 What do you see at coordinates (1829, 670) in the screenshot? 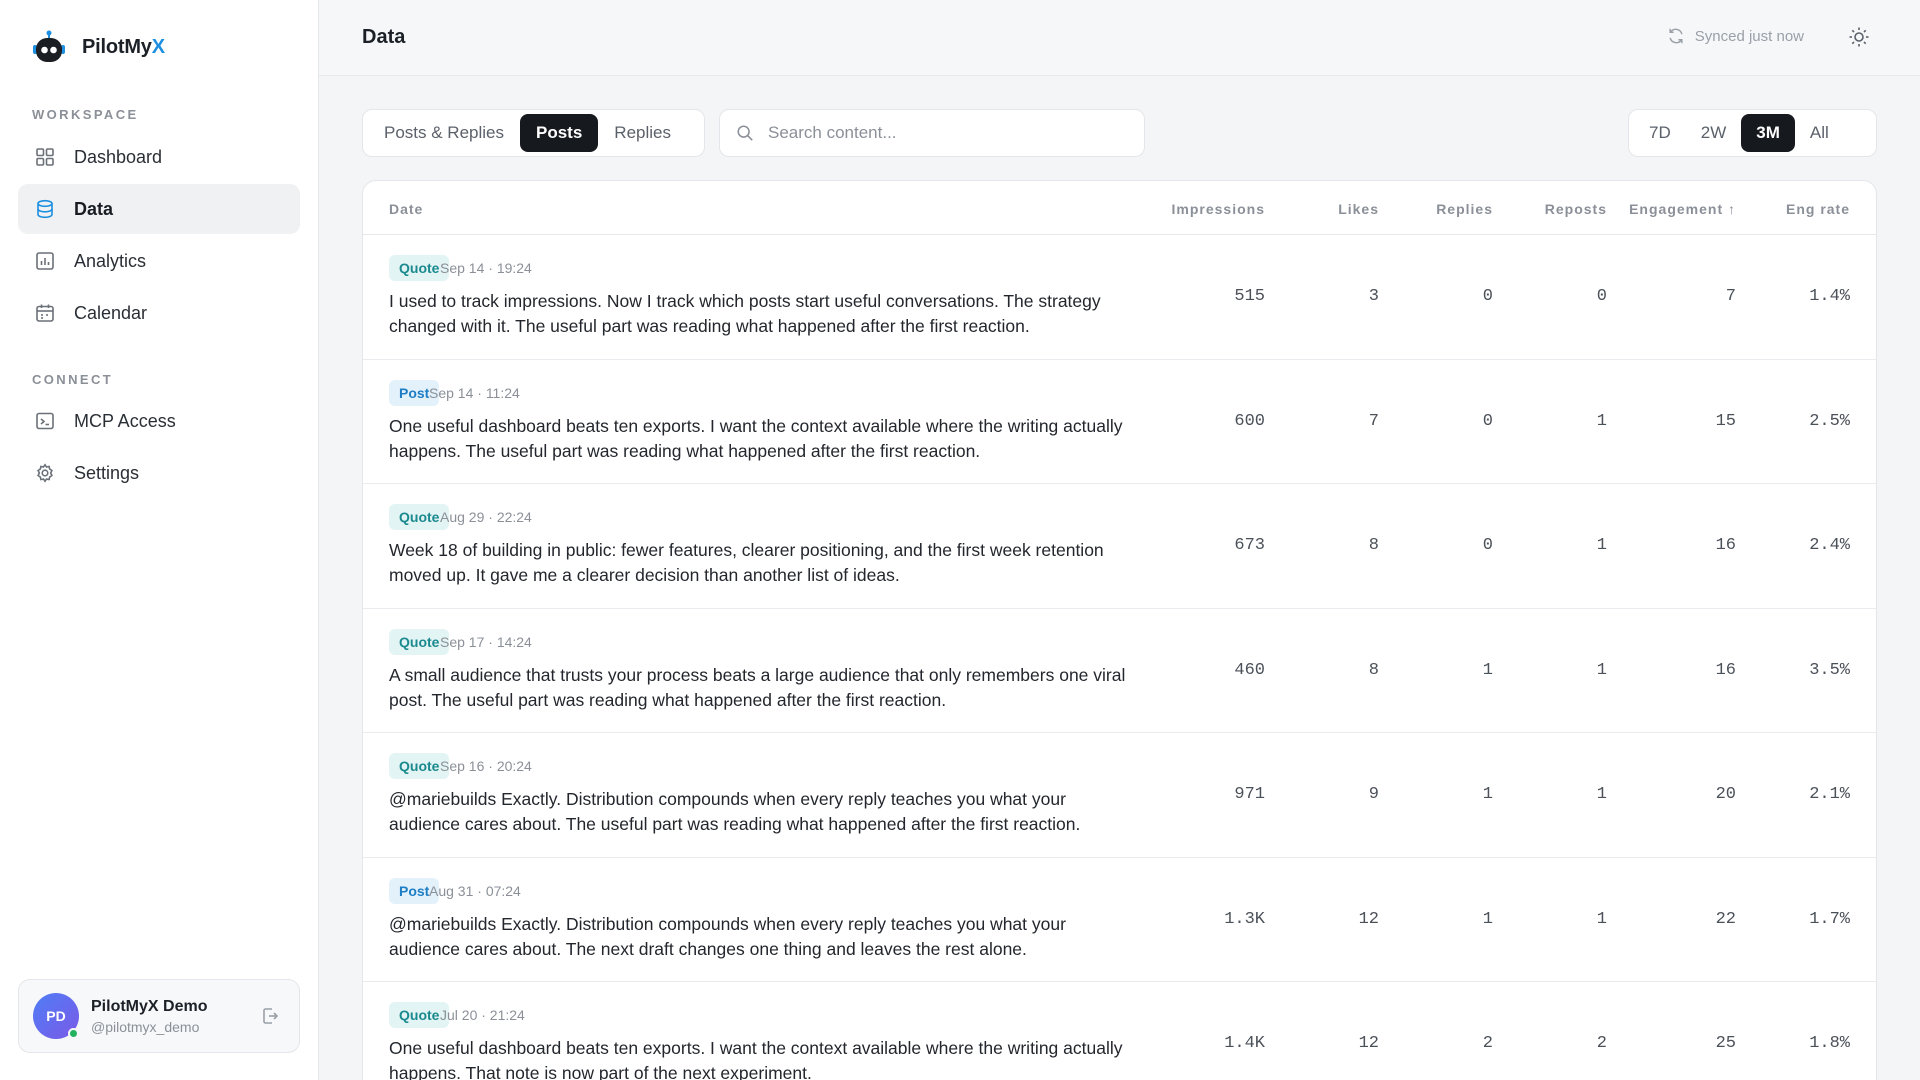
I see `eng-rate-cell: 3.5%` at bounding box center [1829, 670].